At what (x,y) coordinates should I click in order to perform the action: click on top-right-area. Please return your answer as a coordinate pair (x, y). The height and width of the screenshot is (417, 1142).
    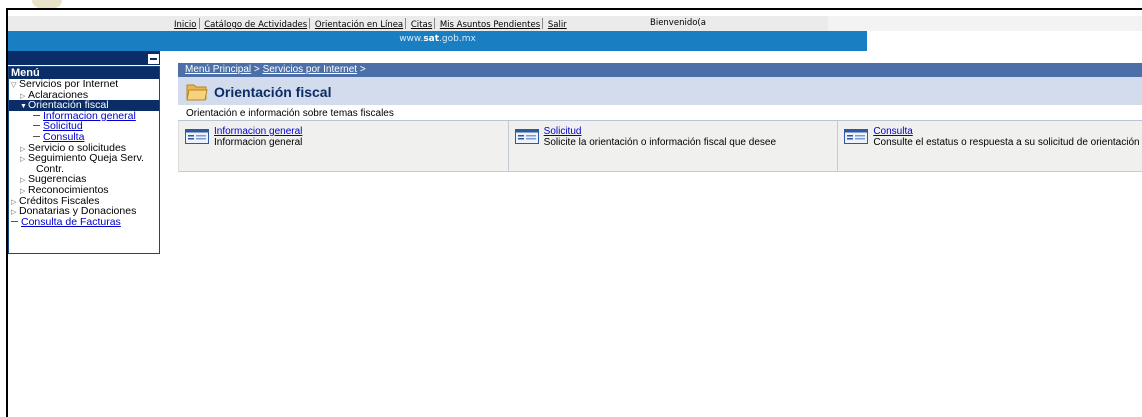
    Looking at the image, I should click on (985, 23).